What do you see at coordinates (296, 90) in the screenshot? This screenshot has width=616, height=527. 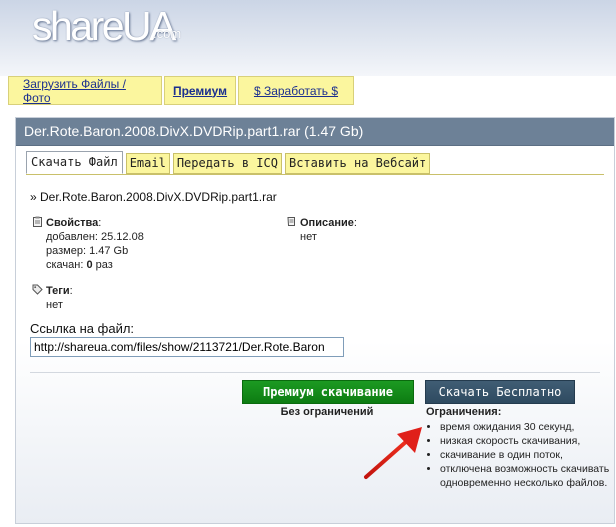 I see `nav-earn: $ Заработать $` at bounding box center [296, 90].